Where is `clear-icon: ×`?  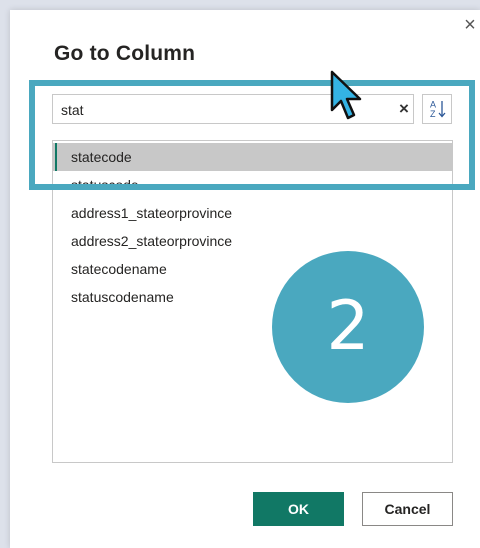 clear-icon: × is located at coordinates (404, 109).